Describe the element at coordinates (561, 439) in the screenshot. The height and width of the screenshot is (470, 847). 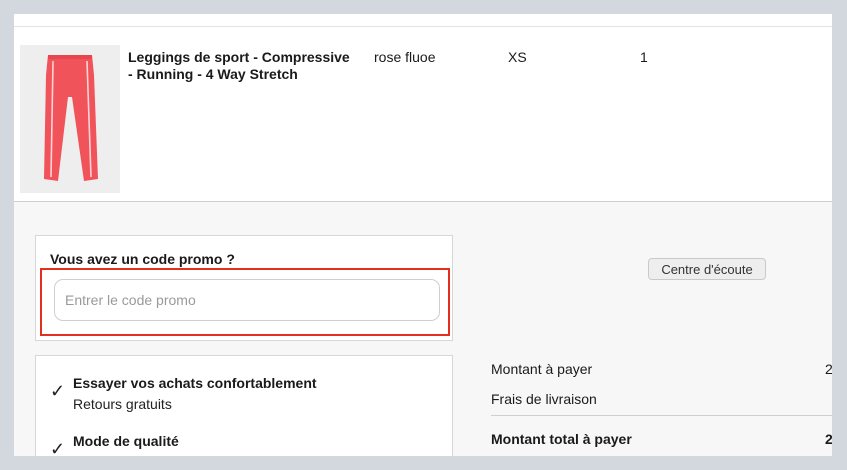
I see `total-label: Montant total à payer` at that location.